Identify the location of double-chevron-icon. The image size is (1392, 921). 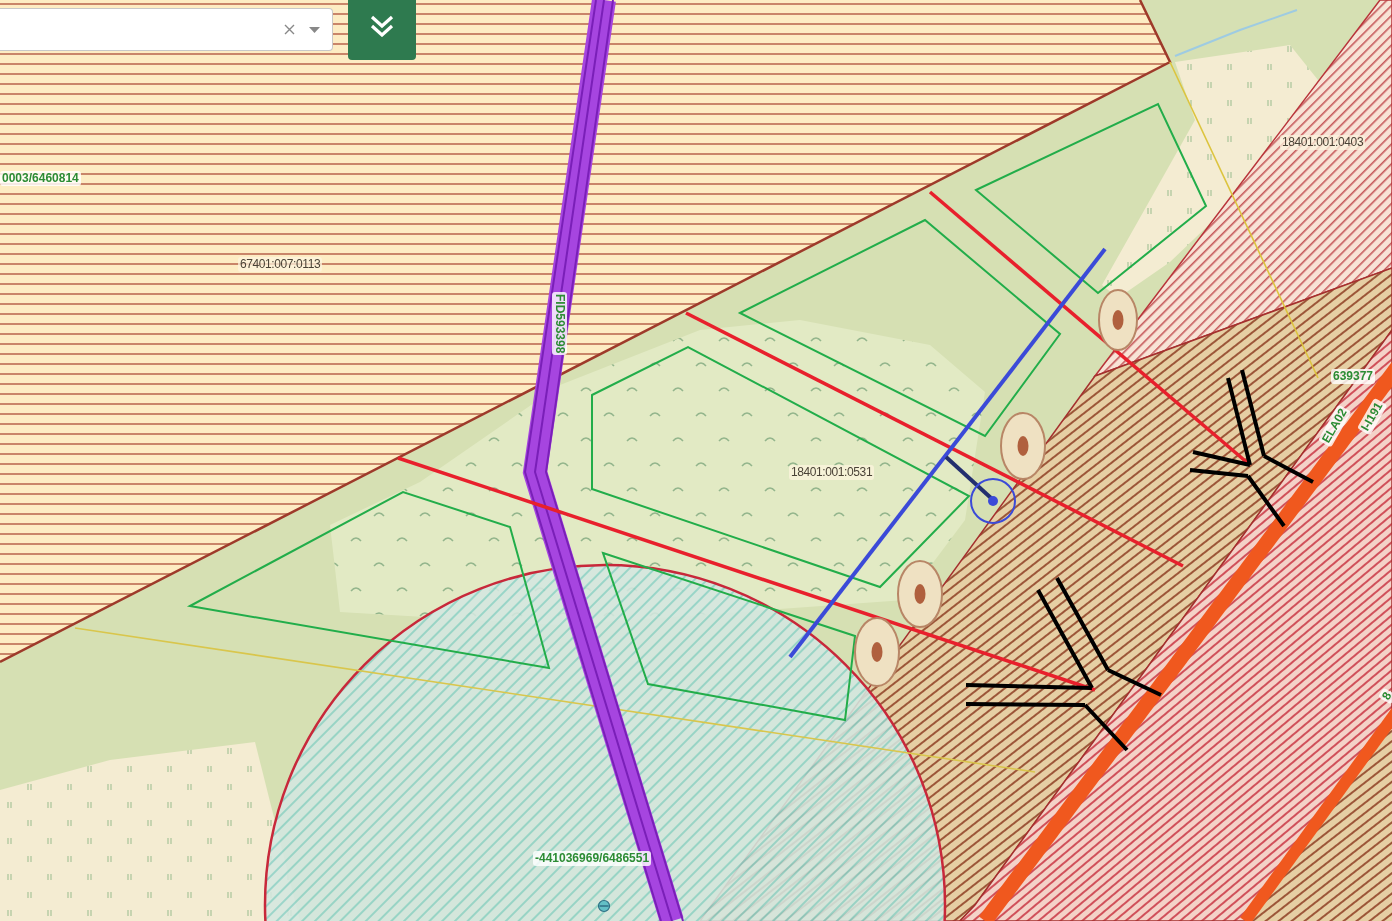
(382, 26).